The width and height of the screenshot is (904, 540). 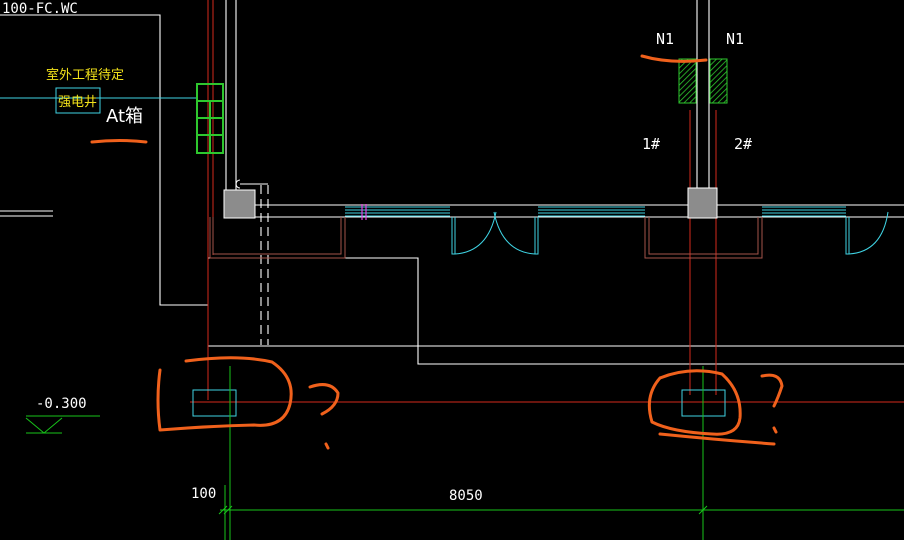 I want to click on mark-2: 2#, so click(x=743, y=144).